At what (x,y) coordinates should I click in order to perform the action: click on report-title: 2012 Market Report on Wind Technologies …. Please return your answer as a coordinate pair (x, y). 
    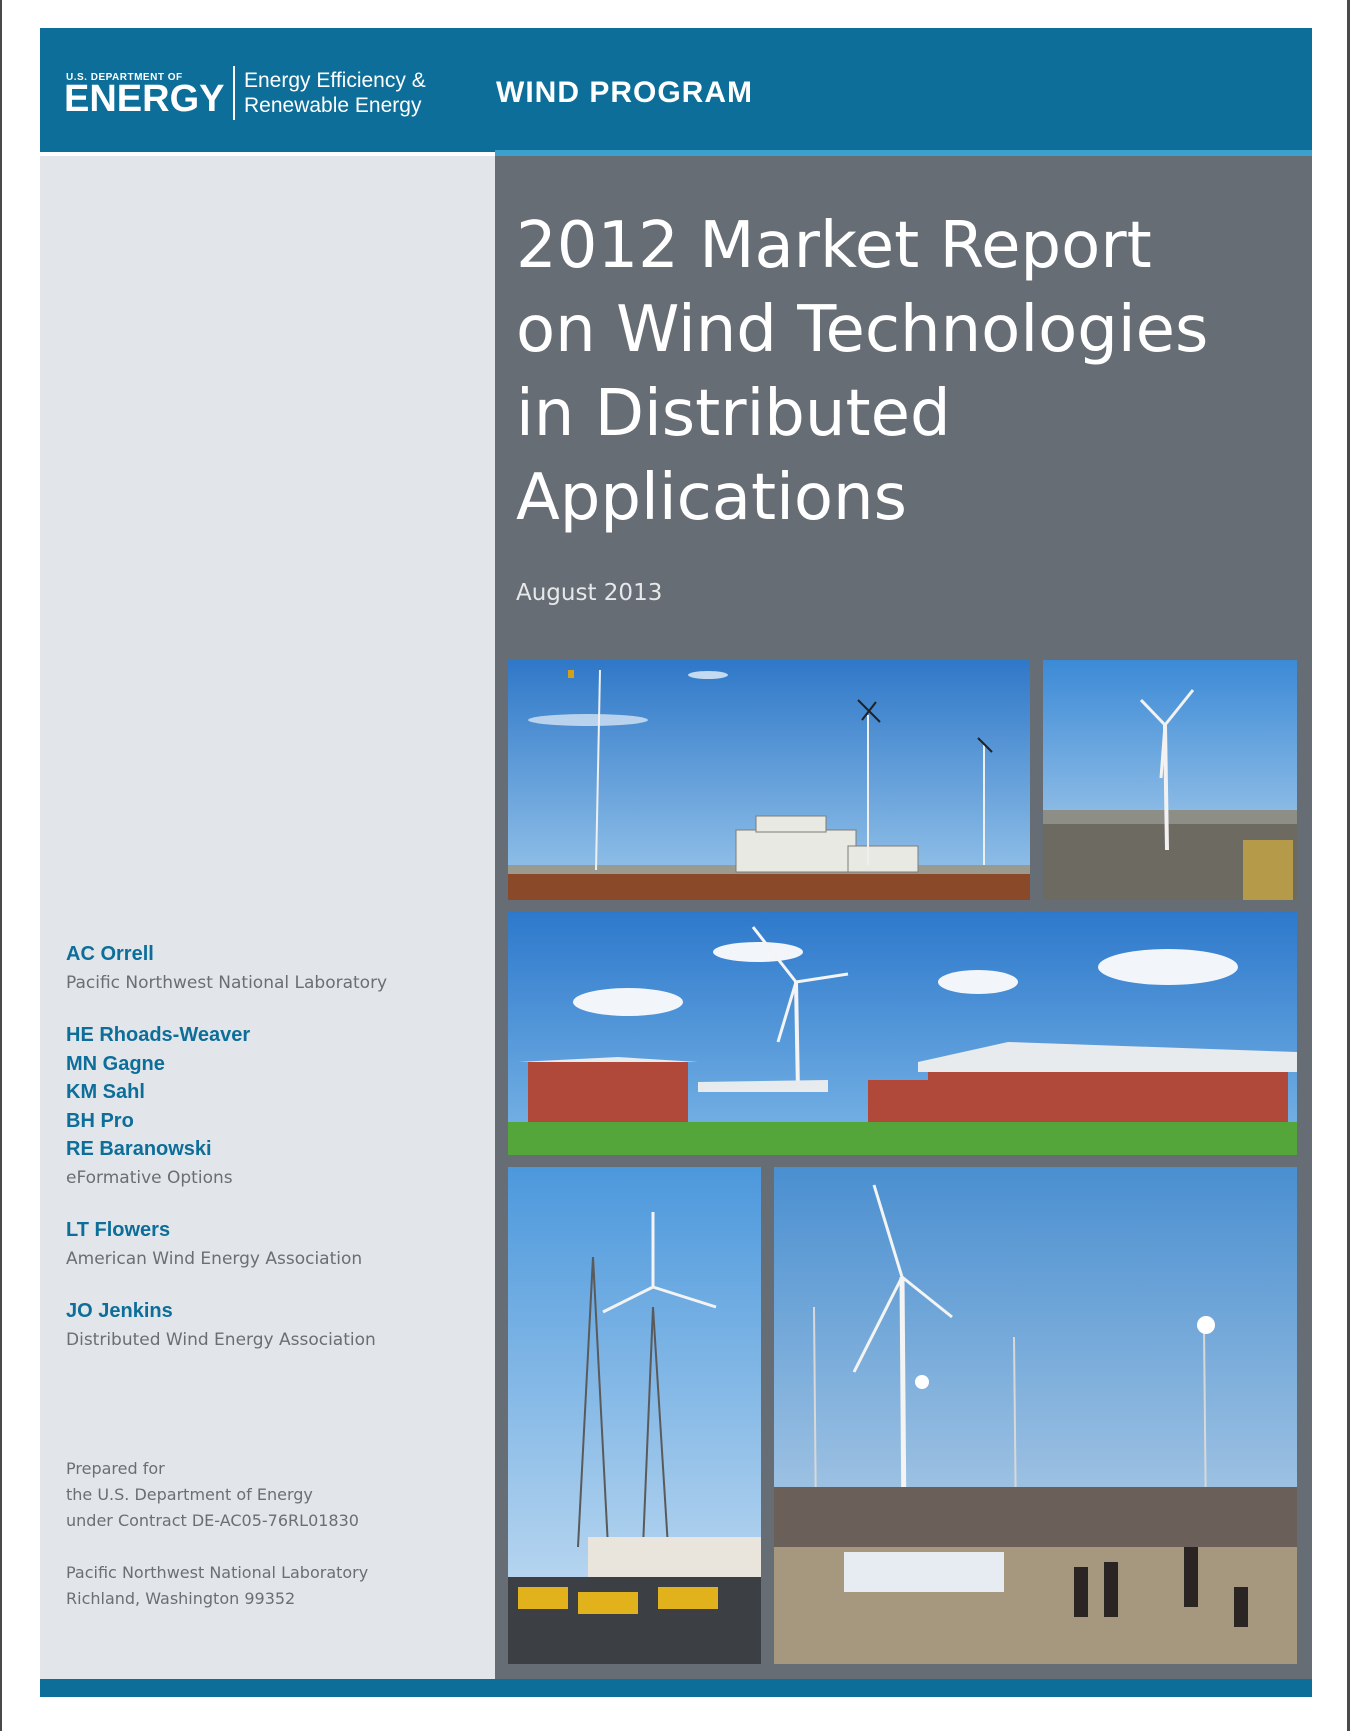
    Looking at the image, I should click on (906, 372).